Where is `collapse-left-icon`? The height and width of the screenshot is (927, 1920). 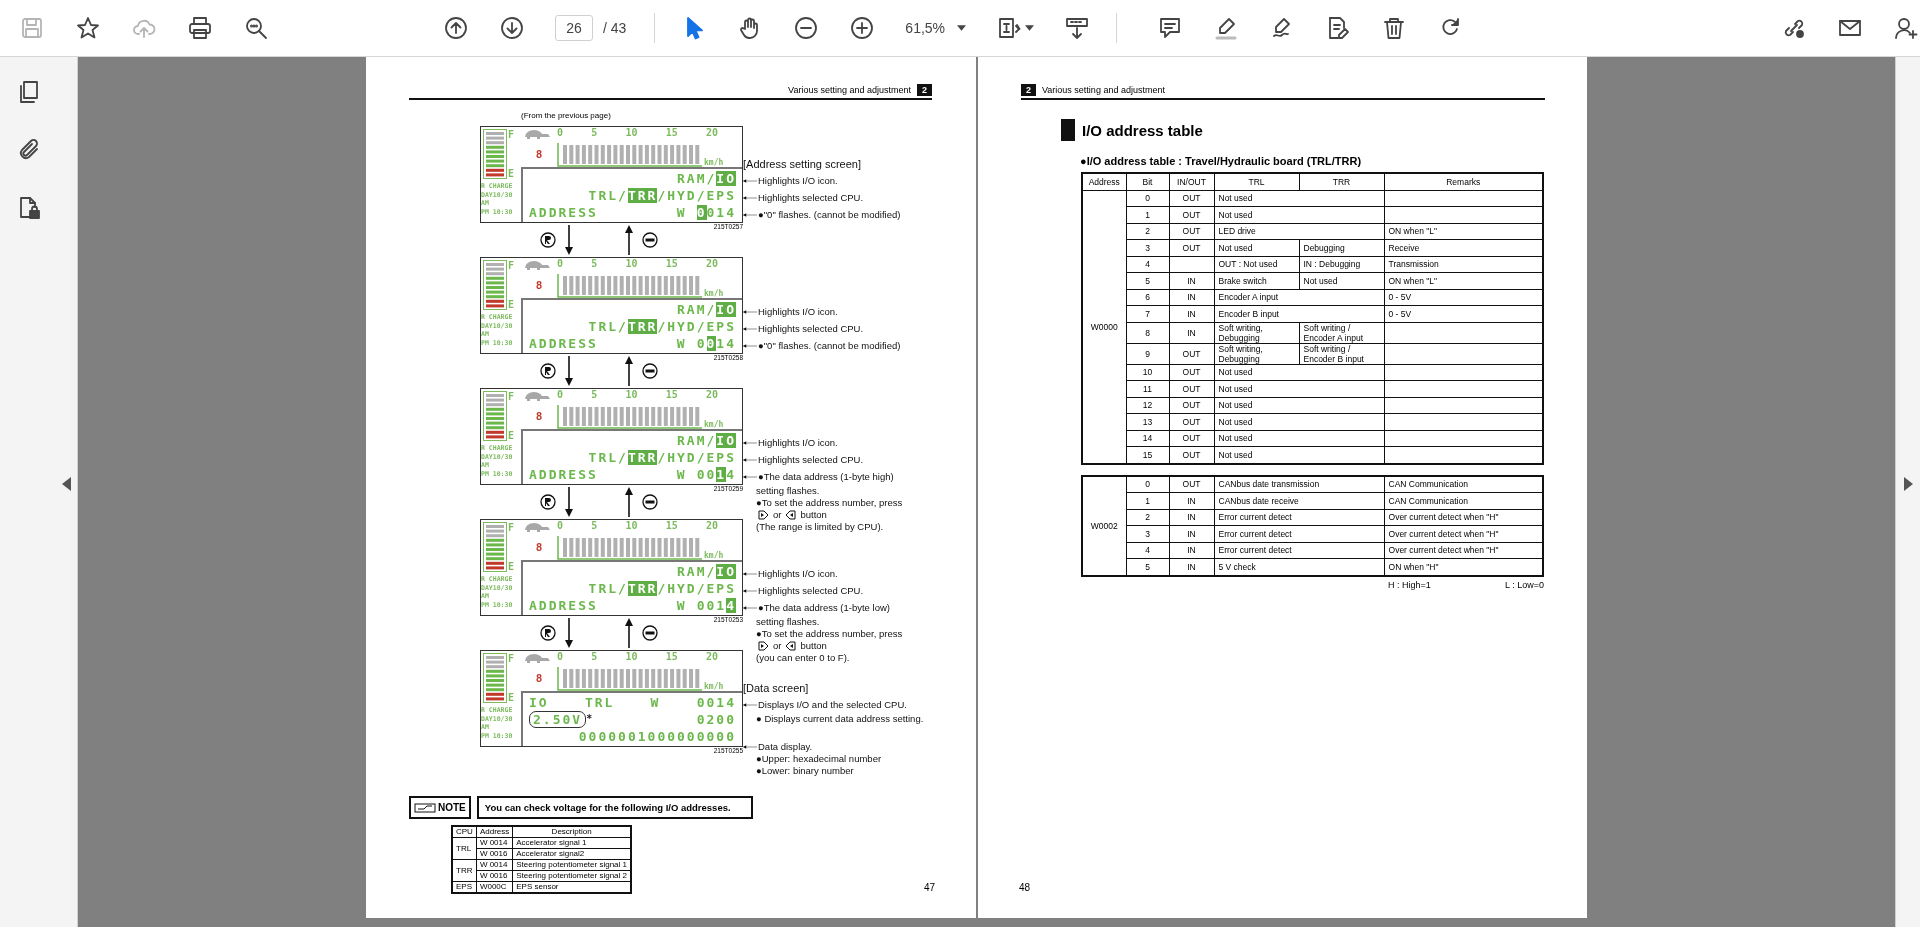
collapse-left-icon is located at coordinates (66, 484).